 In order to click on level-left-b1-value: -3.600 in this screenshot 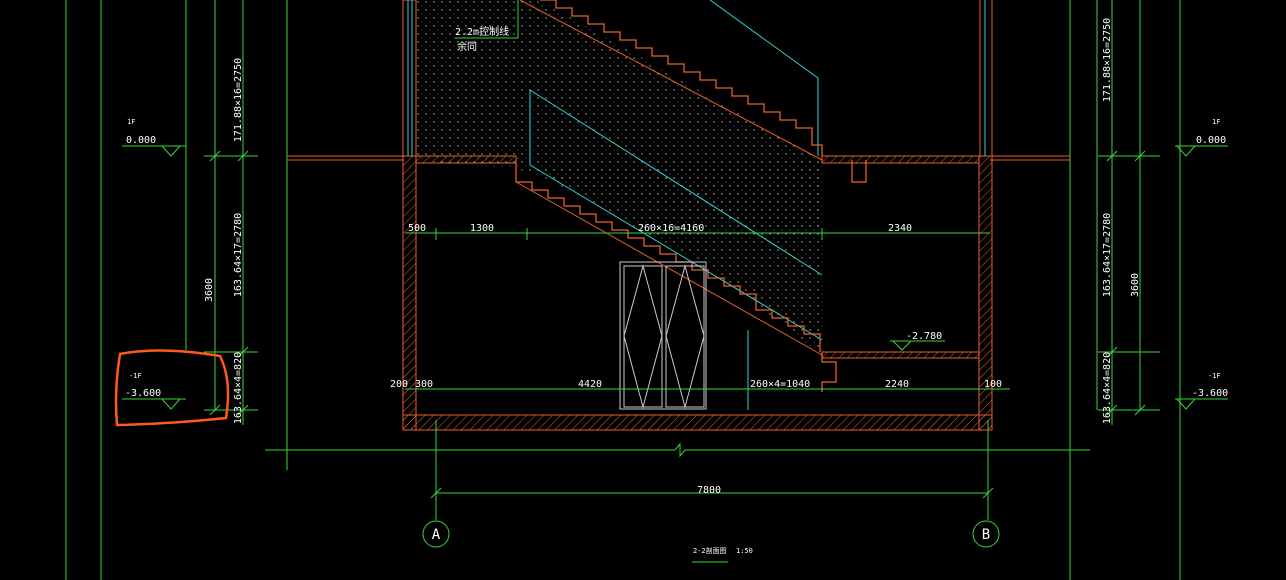, I will do `click(143, 393)`.